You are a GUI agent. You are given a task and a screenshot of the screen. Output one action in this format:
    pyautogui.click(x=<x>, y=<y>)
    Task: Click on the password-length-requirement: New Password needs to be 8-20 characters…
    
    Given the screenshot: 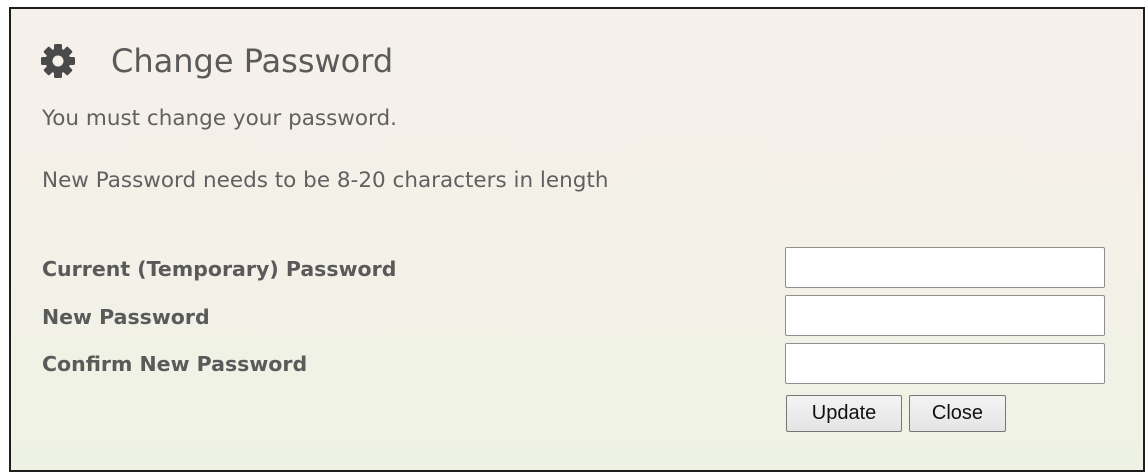 What is the action you would take?
    pyautogui.click(x=325, y=180)
    